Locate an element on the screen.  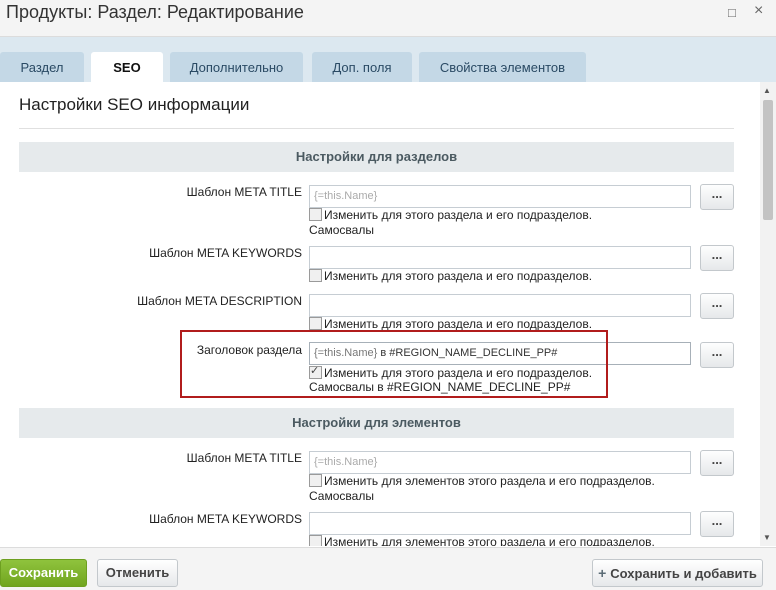
section-meta-title-input: {=this.Name} is located at coordinates (500, 196).